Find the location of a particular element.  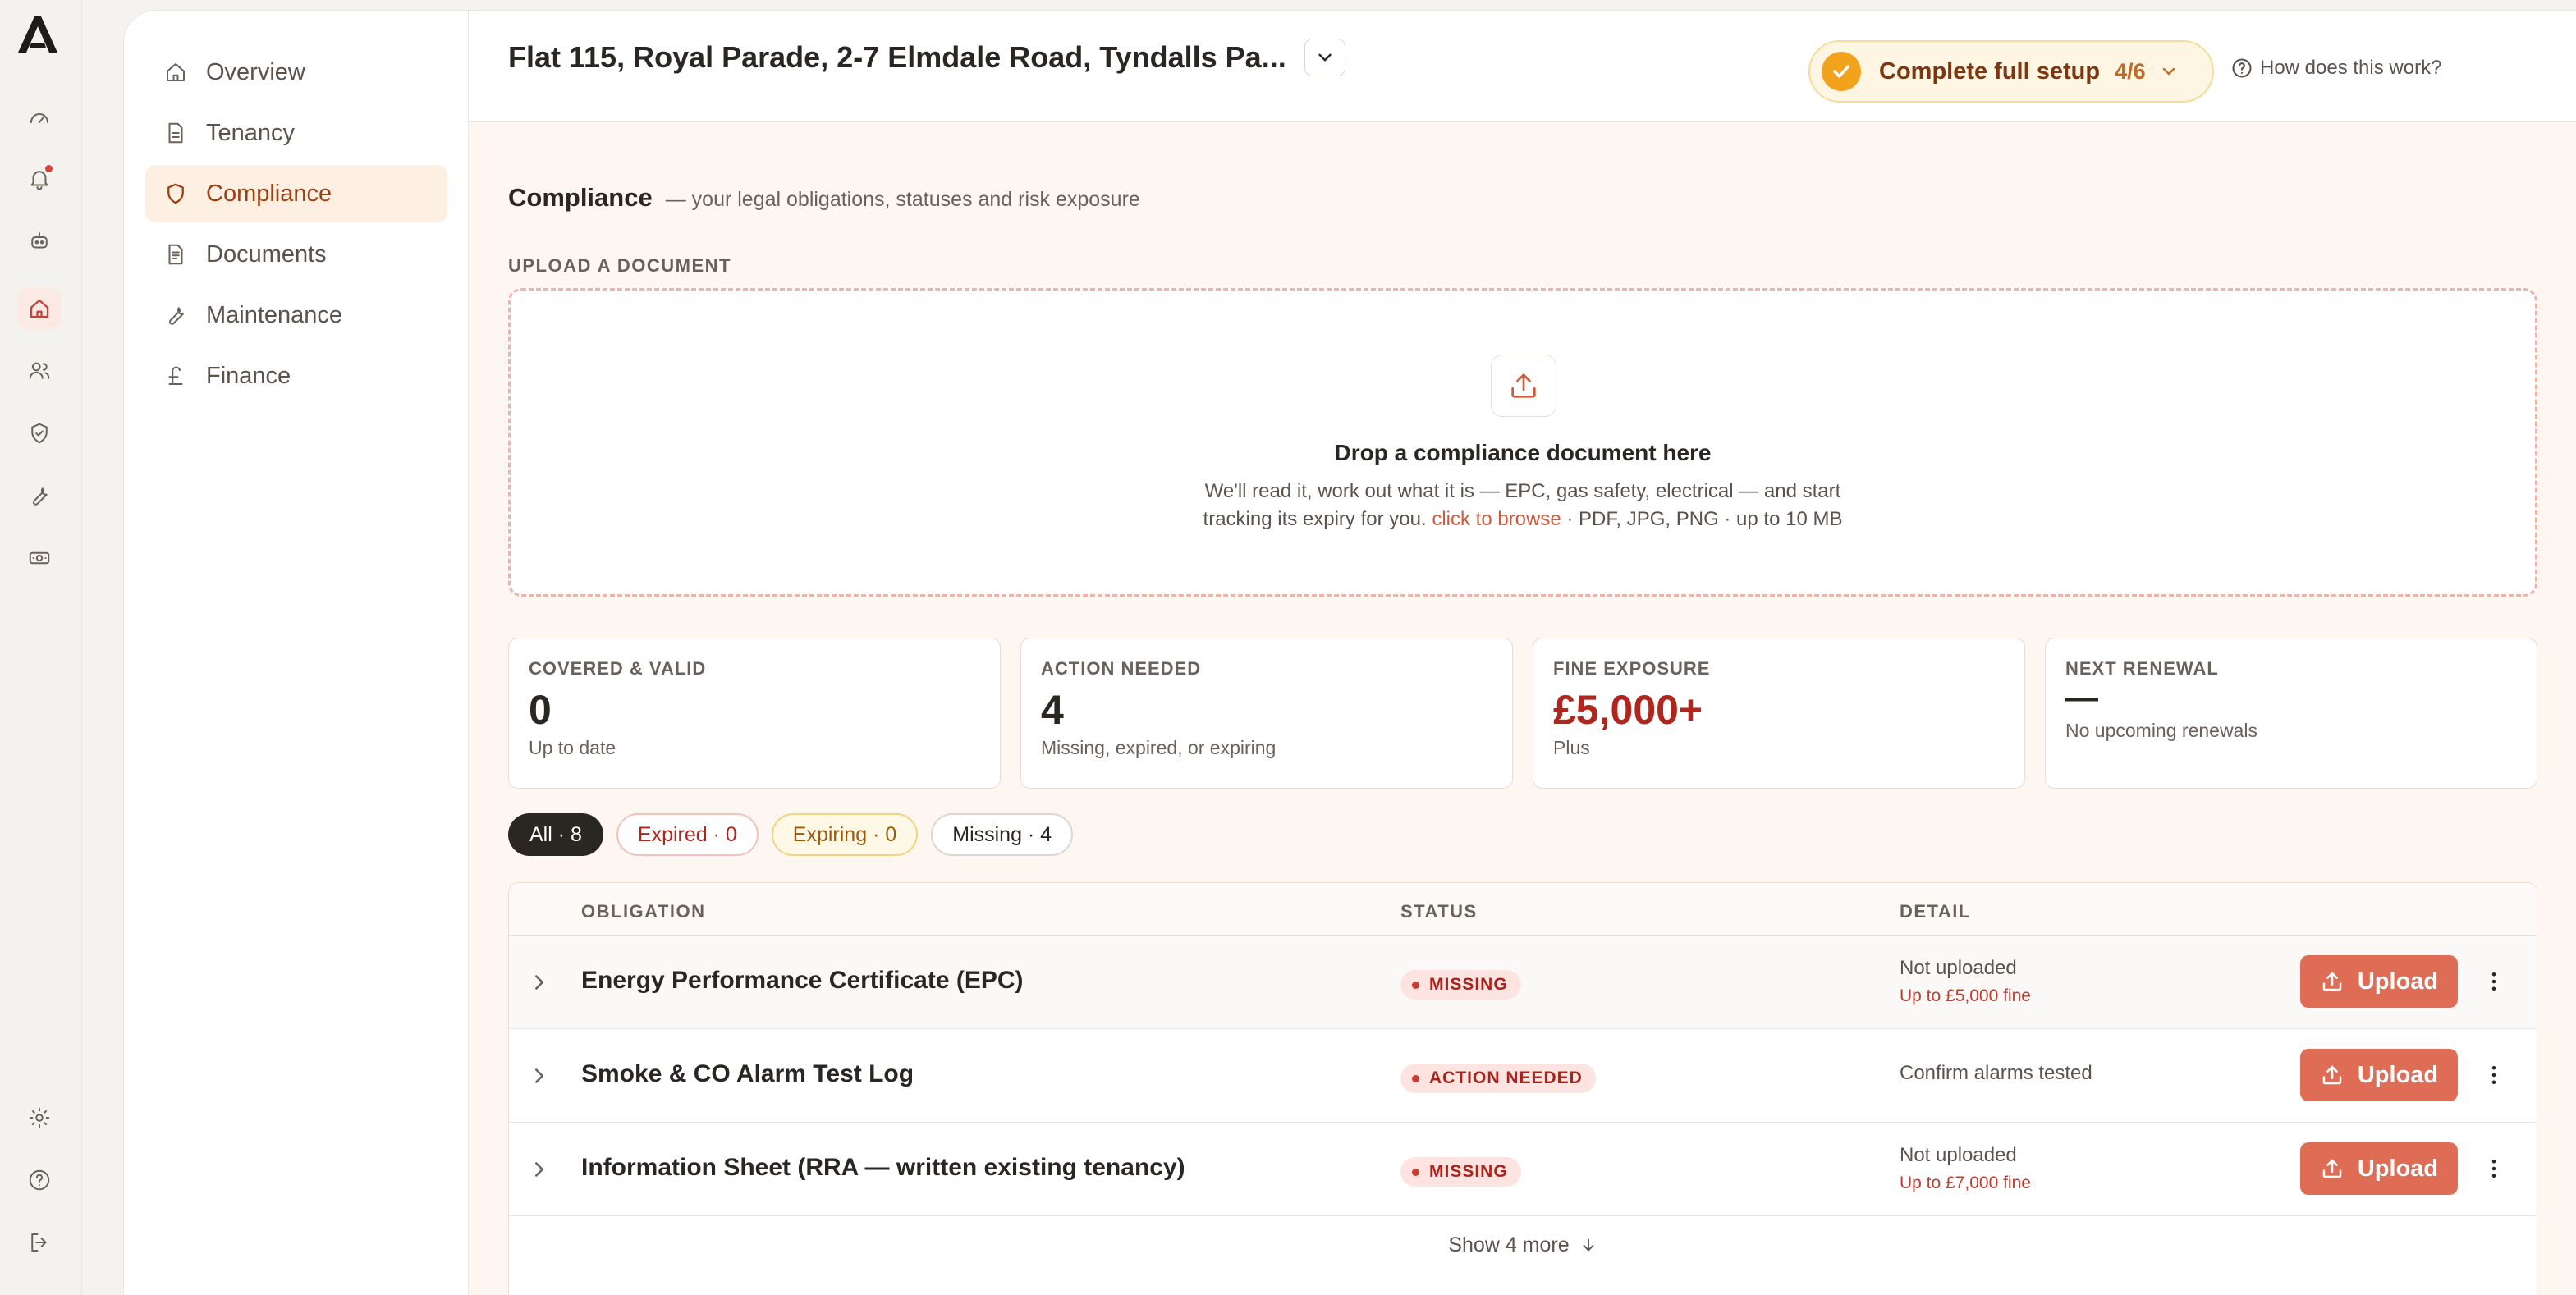

rail-compliance-button is located at coordinates (40, 433).